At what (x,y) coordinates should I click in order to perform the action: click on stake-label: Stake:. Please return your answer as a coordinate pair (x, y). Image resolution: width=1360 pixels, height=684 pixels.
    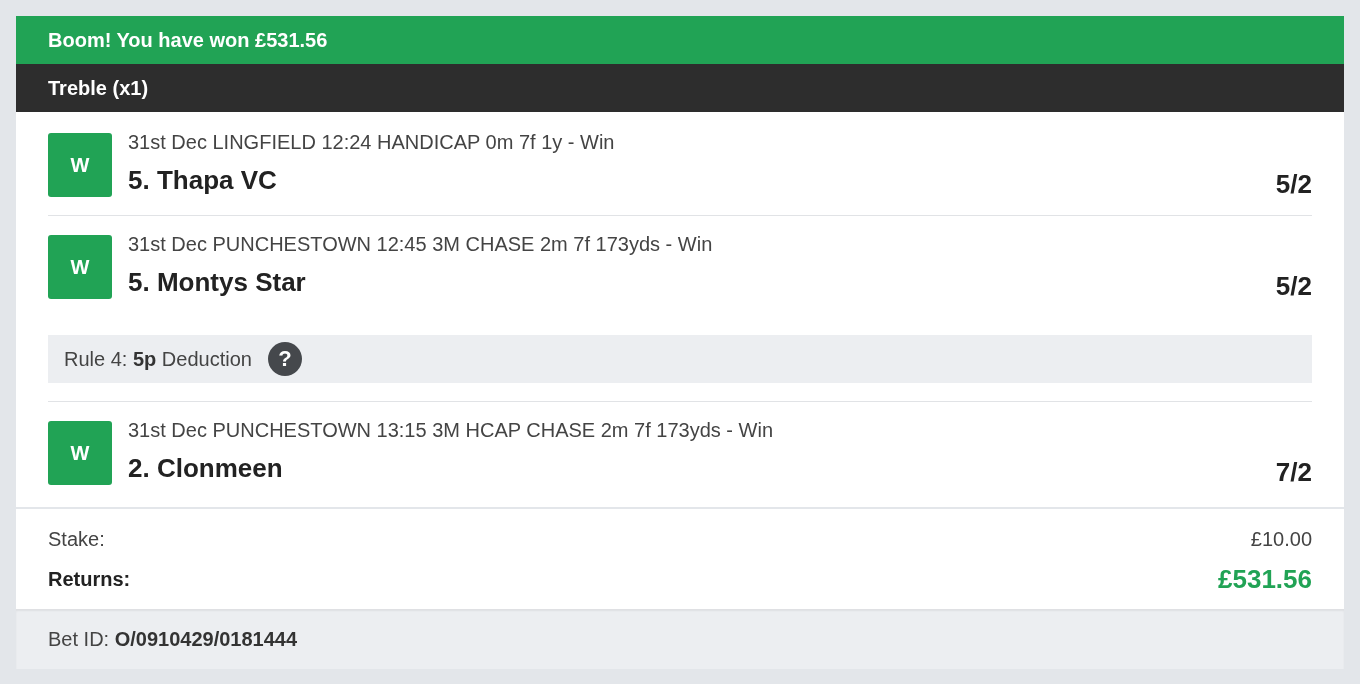
    Looking at the image, I should click on (76, 539).